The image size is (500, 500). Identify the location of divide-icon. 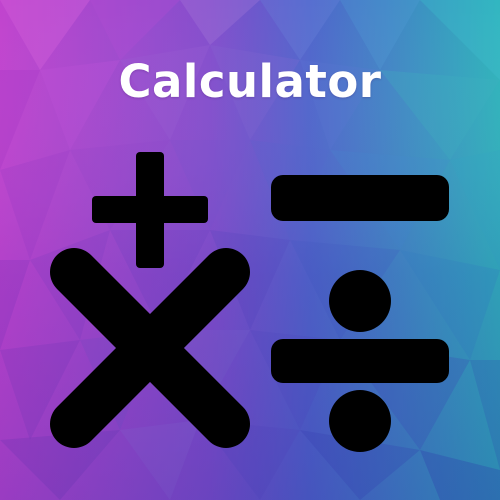
(360, 361).